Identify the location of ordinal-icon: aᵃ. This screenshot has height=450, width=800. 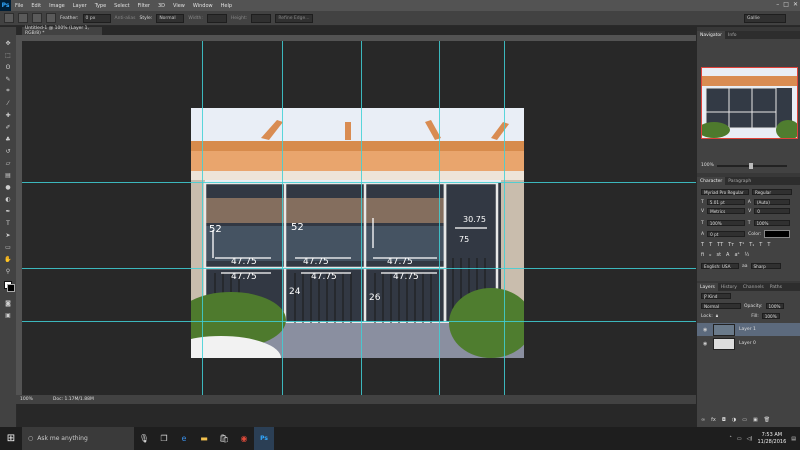
(736, 255).